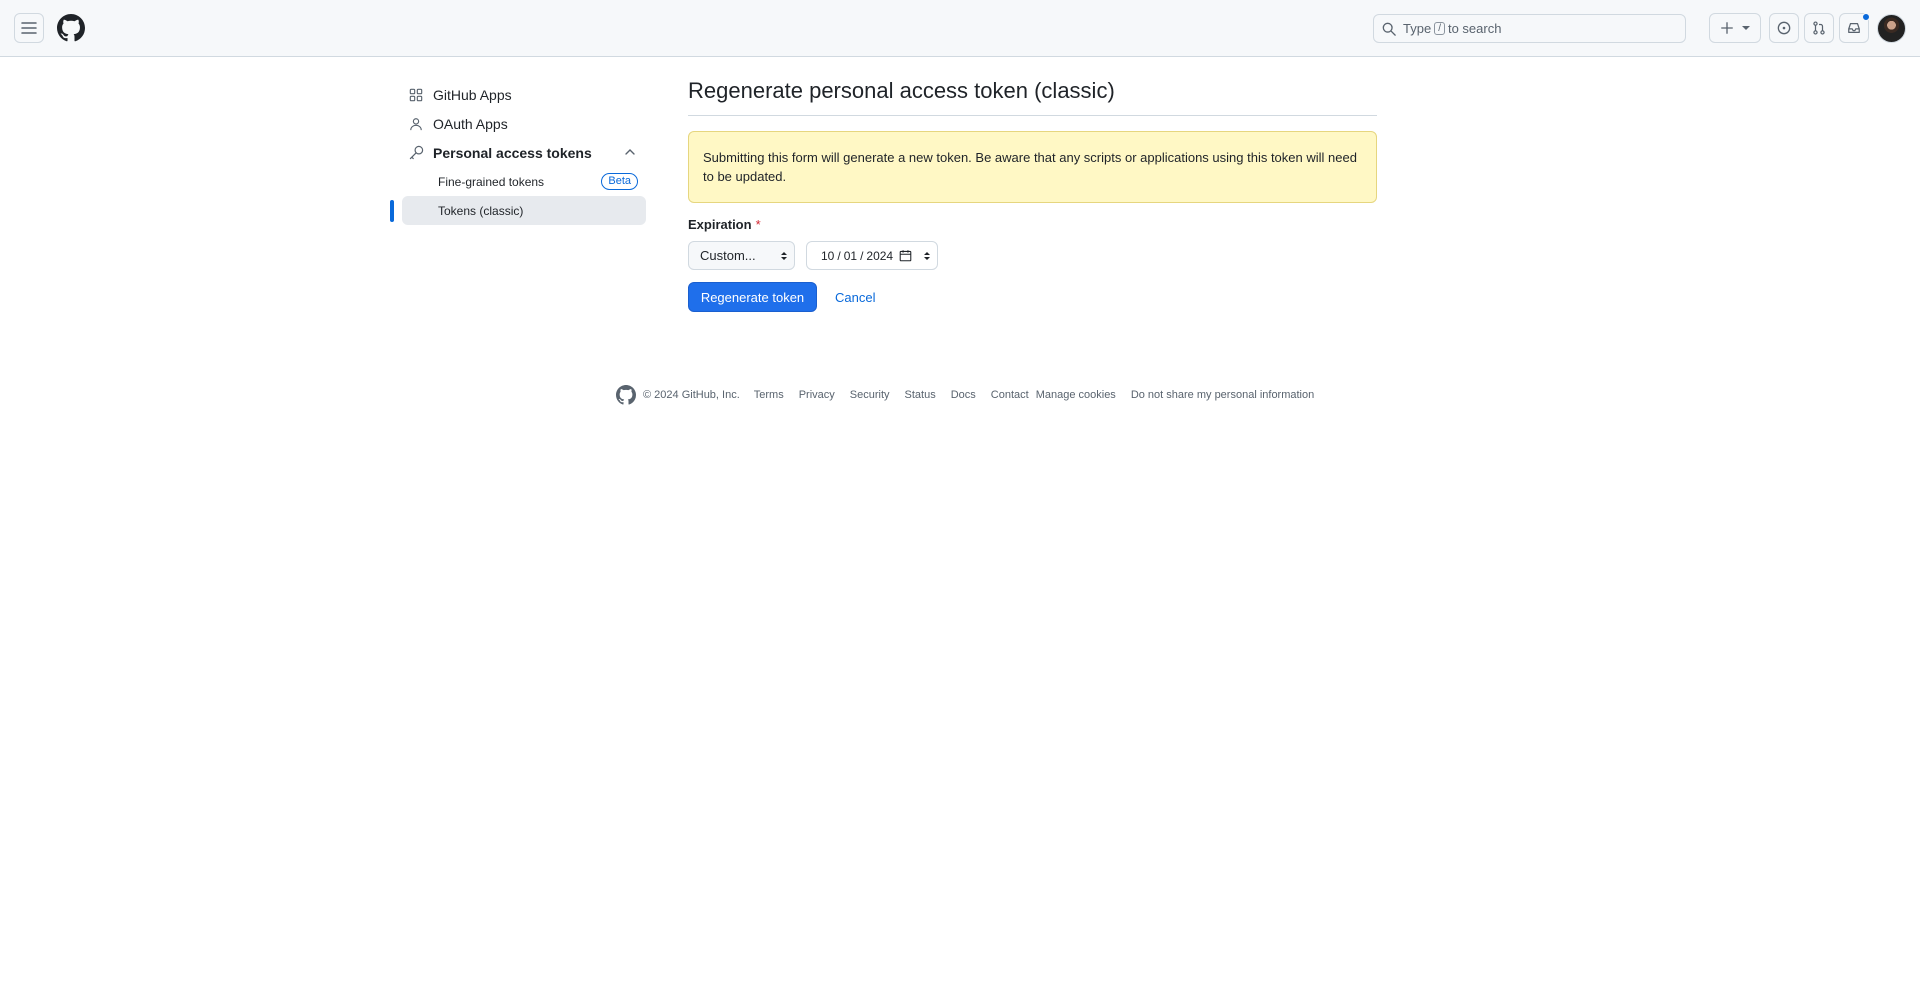 The image size is (1920, 984). Describe the element at coordinates (879, 256) in the screenshot. I see `date-year: 2024` at that location.